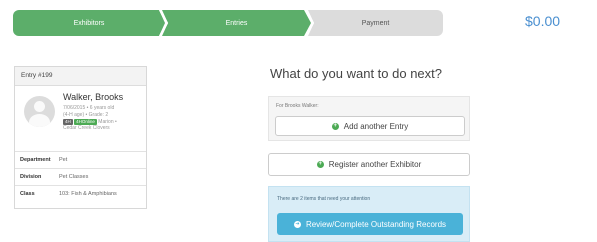  I want to click on panel-label: For Brooks Walker:, so click(297, 106).